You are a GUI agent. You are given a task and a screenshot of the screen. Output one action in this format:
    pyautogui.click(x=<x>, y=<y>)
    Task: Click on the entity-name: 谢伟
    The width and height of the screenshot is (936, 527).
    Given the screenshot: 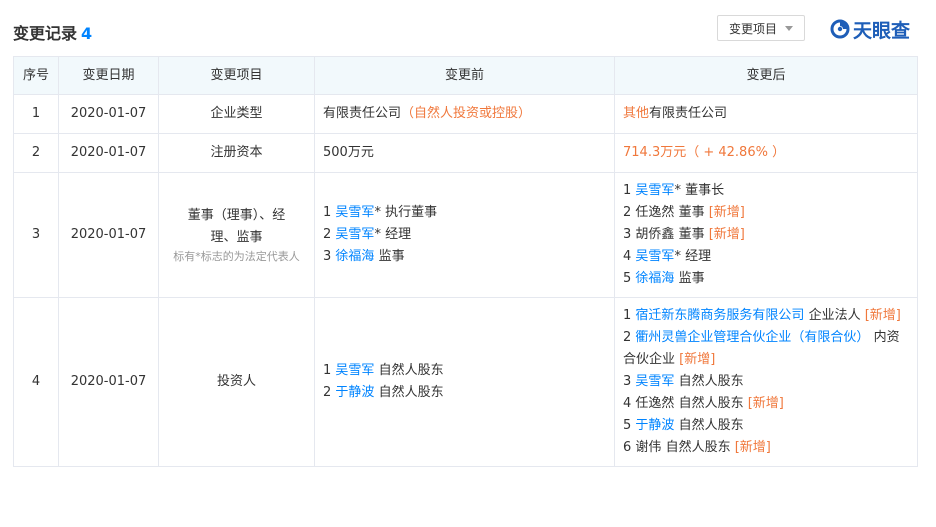 What is the action you would take?
    pyautogui.click(x=648, y=447)
    